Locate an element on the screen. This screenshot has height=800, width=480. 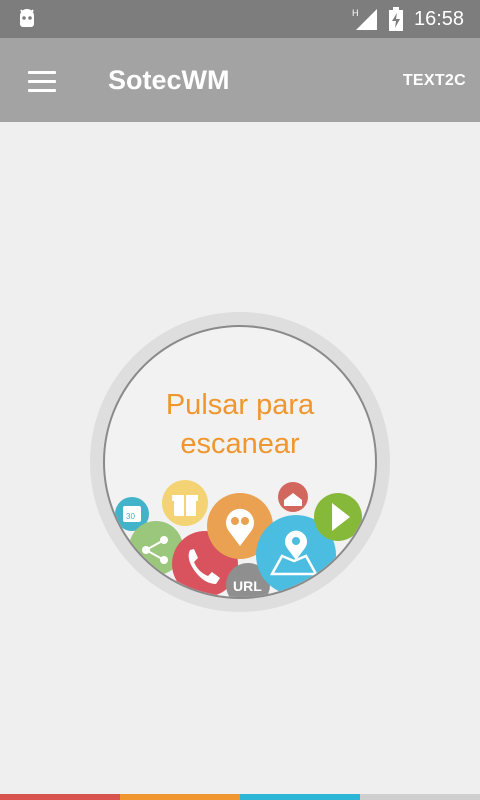
svg-text: 30 is located at coordinates (130, 516).